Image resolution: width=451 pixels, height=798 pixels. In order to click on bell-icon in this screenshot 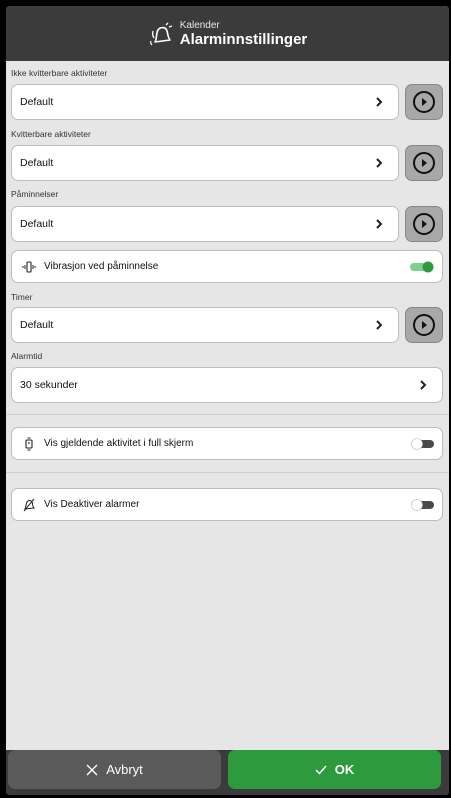, I will do `click(160, 33)`.